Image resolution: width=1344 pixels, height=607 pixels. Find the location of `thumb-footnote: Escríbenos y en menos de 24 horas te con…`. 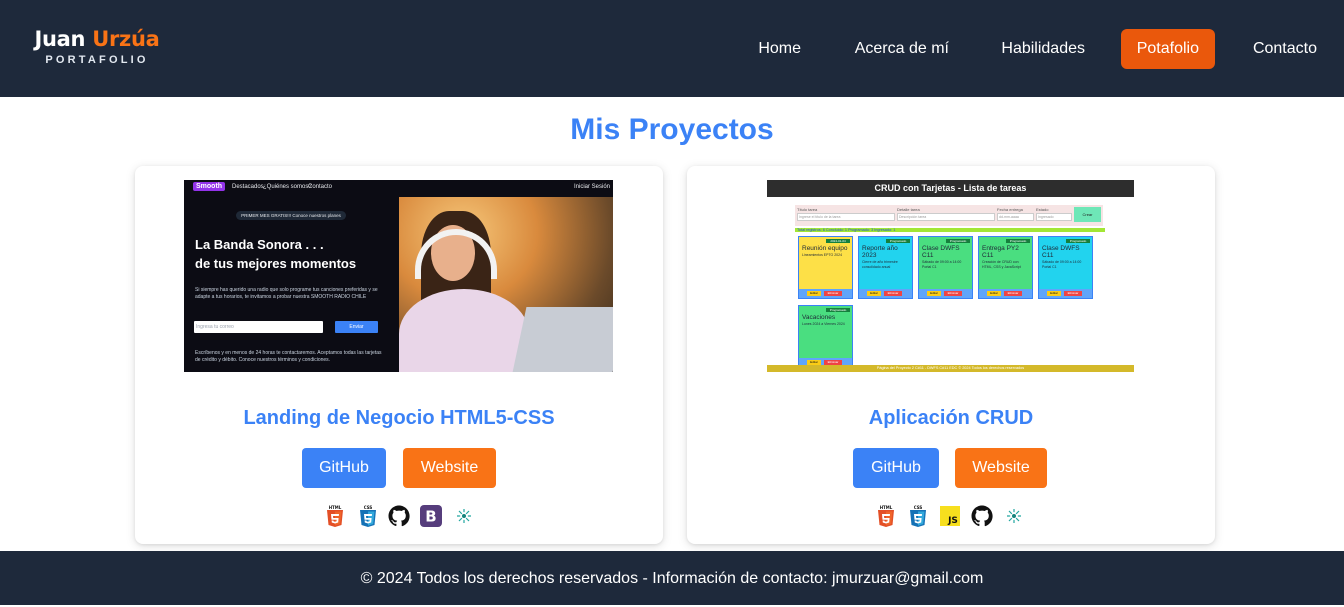

thumb-footnote: Escríbenos y en menos de 24 horas te con… is located at coordinates (288, 356).